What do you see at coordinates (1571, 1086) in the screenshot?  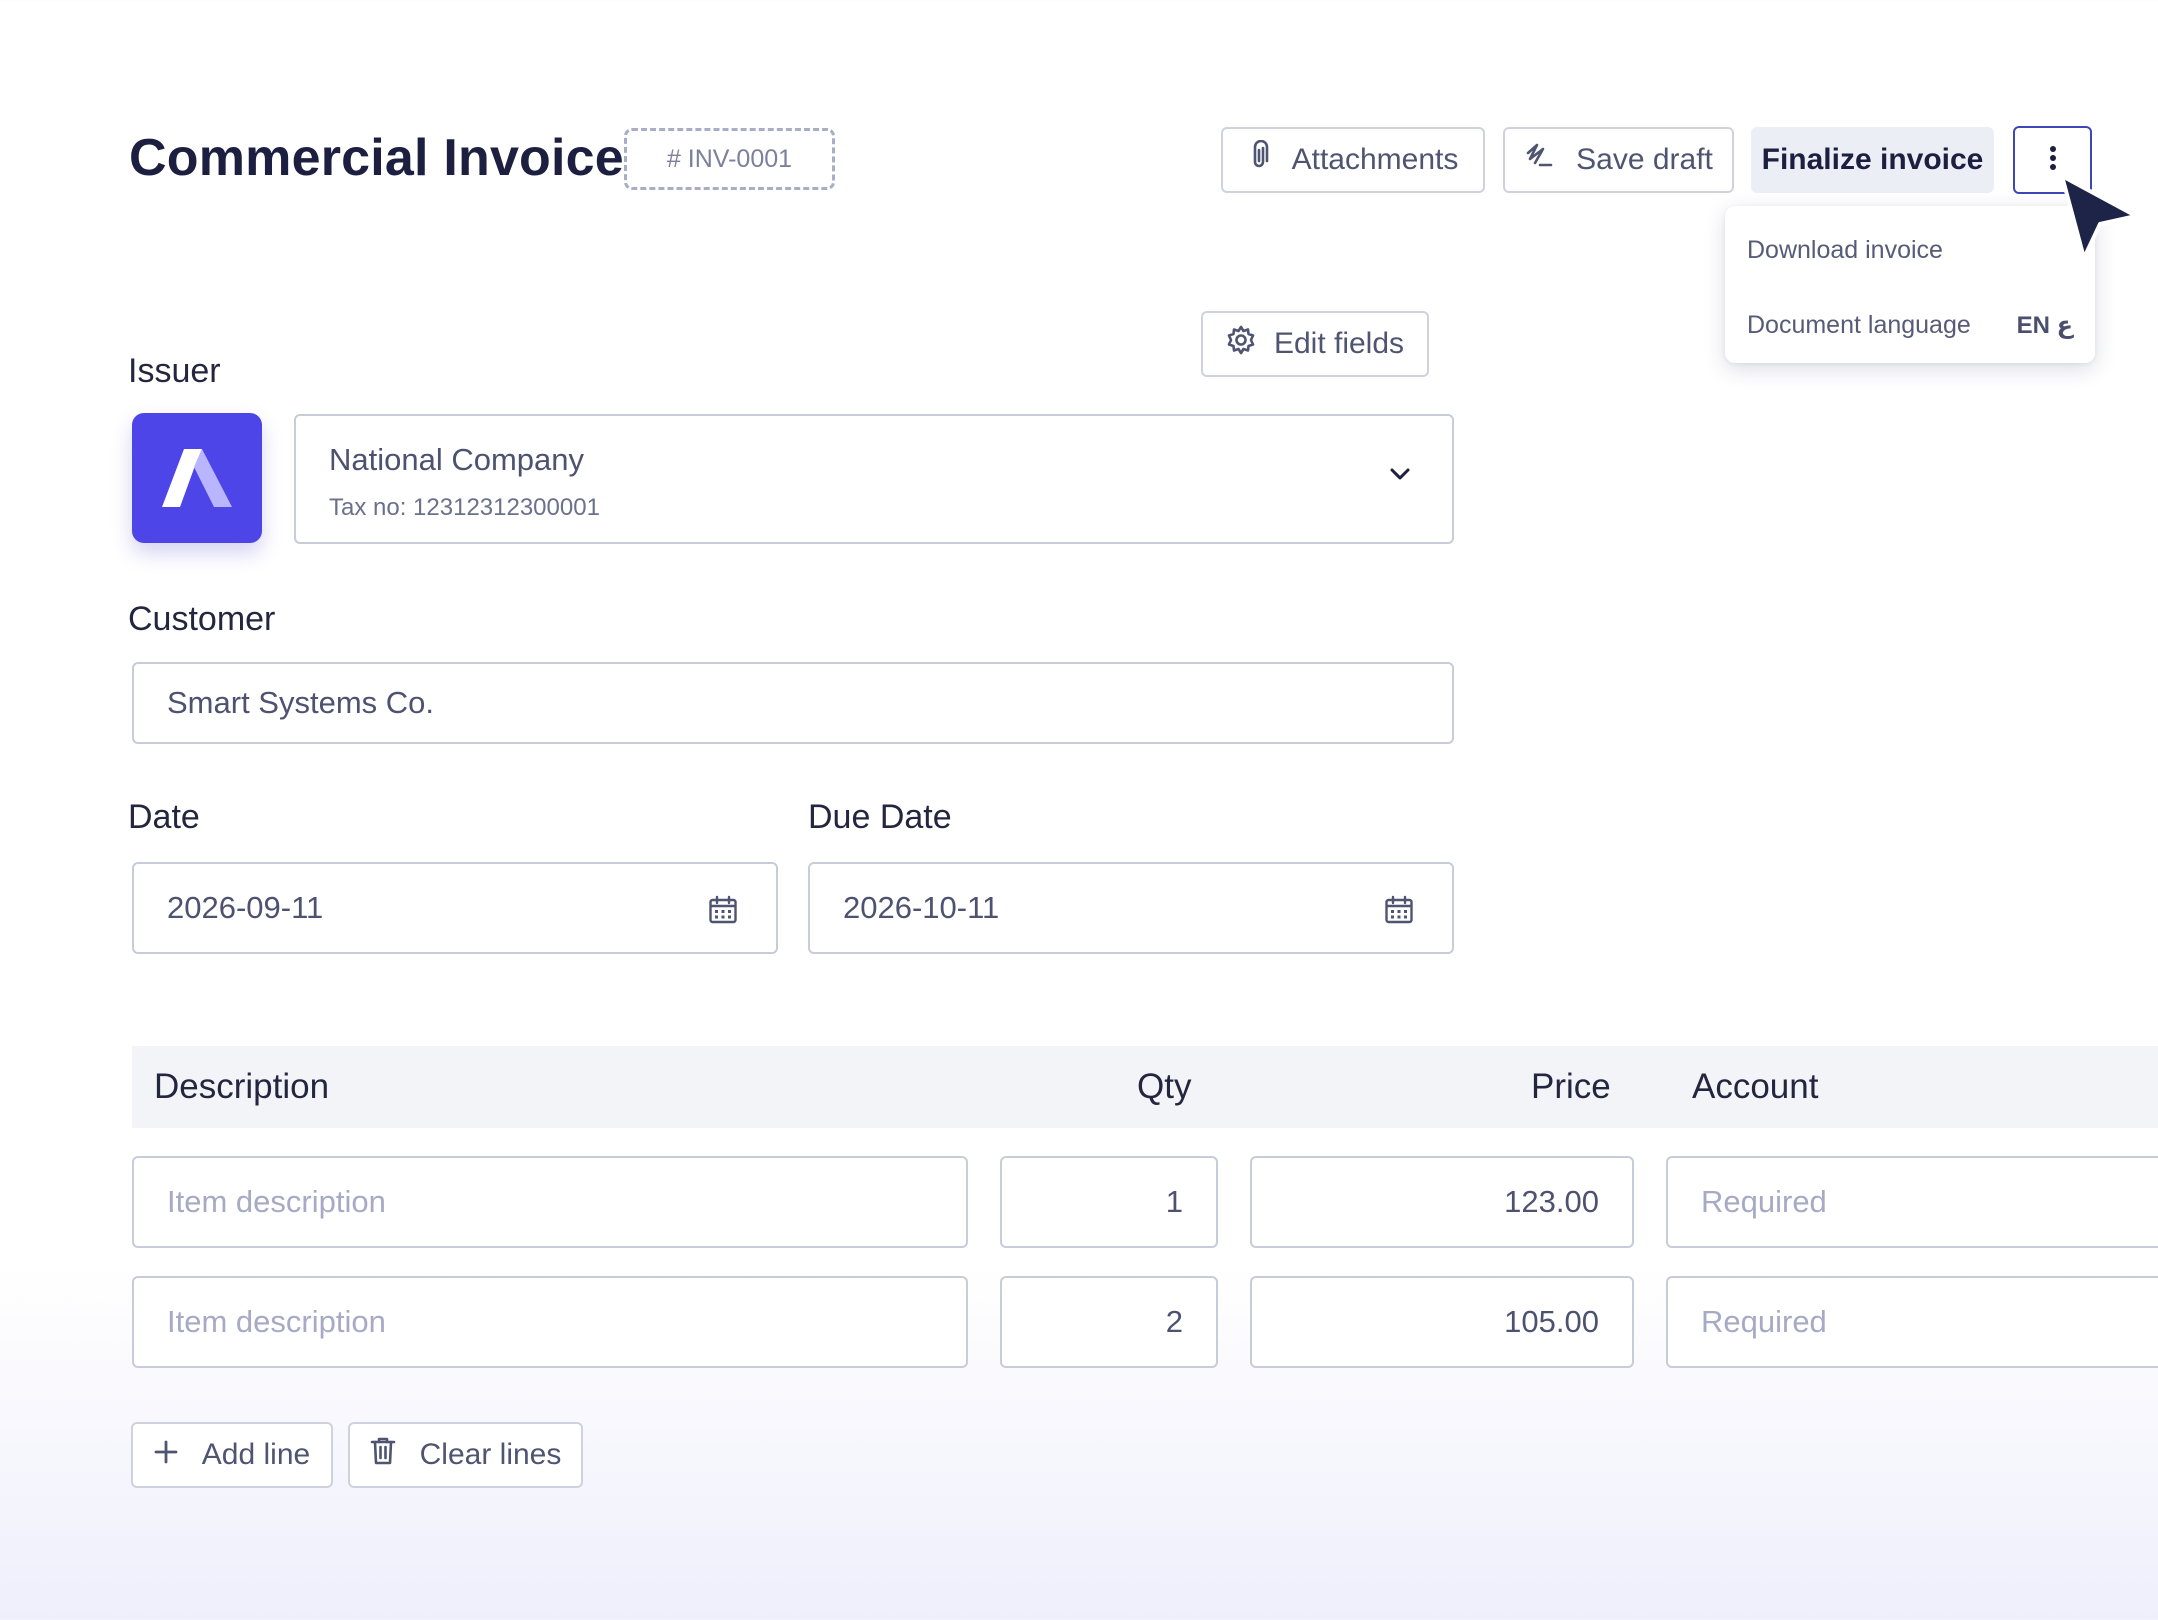 I see `column-header-price: Price` at bounding box center [1571, 1086].